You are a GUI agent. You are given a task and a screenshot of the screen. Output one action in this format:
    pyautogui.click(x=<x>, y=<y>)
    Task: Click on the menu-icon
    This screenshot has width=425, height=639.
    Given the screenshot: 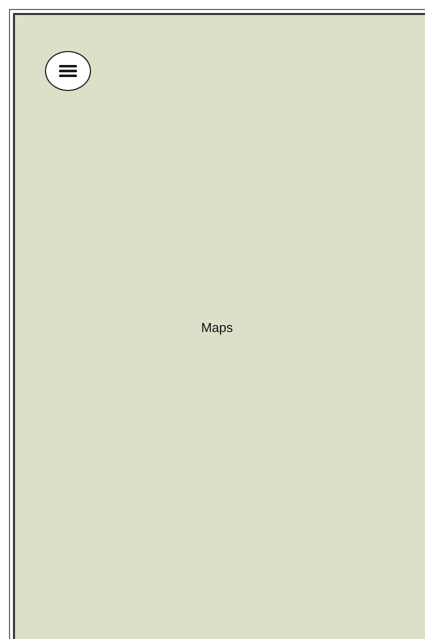 What is the action you would take?
    pyautogui.click(x=68, y=71)
    